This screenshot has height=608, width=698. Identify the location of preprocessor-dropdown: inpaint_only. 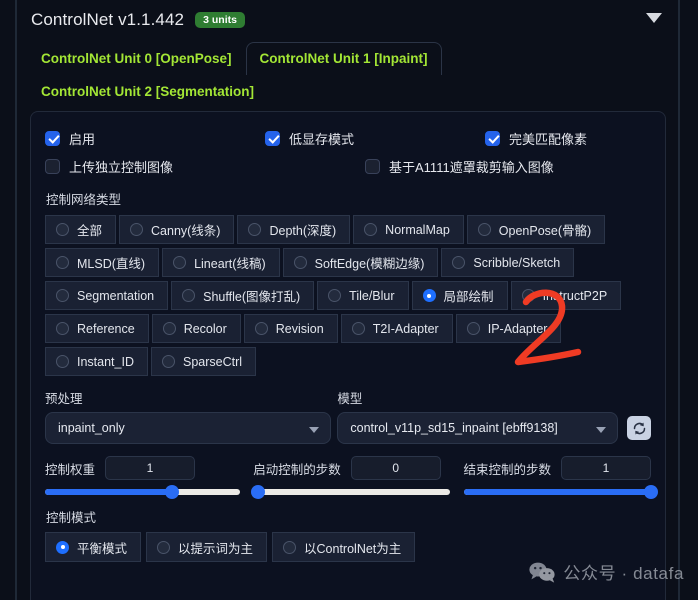
(188, 428).